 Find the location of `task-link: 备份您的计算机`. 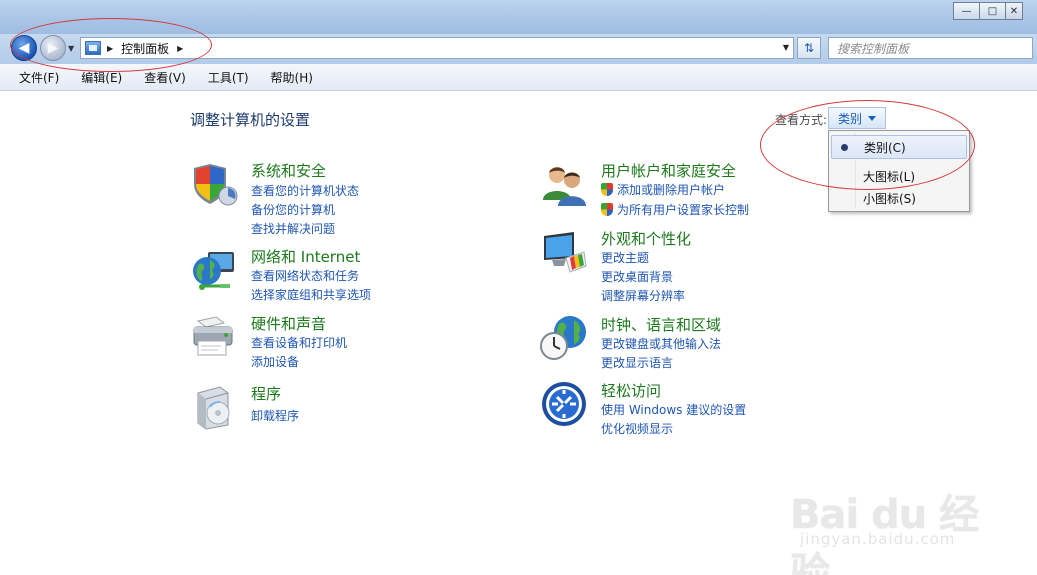

task-link: 备份您的计算机 is located at coordinates (293, 209).